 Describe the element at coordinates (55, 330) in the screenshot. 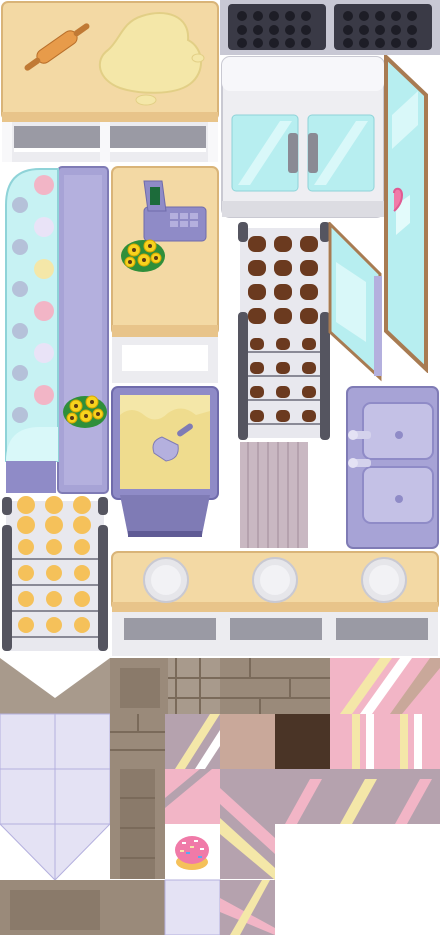

I see `cake-display-case` at that location.